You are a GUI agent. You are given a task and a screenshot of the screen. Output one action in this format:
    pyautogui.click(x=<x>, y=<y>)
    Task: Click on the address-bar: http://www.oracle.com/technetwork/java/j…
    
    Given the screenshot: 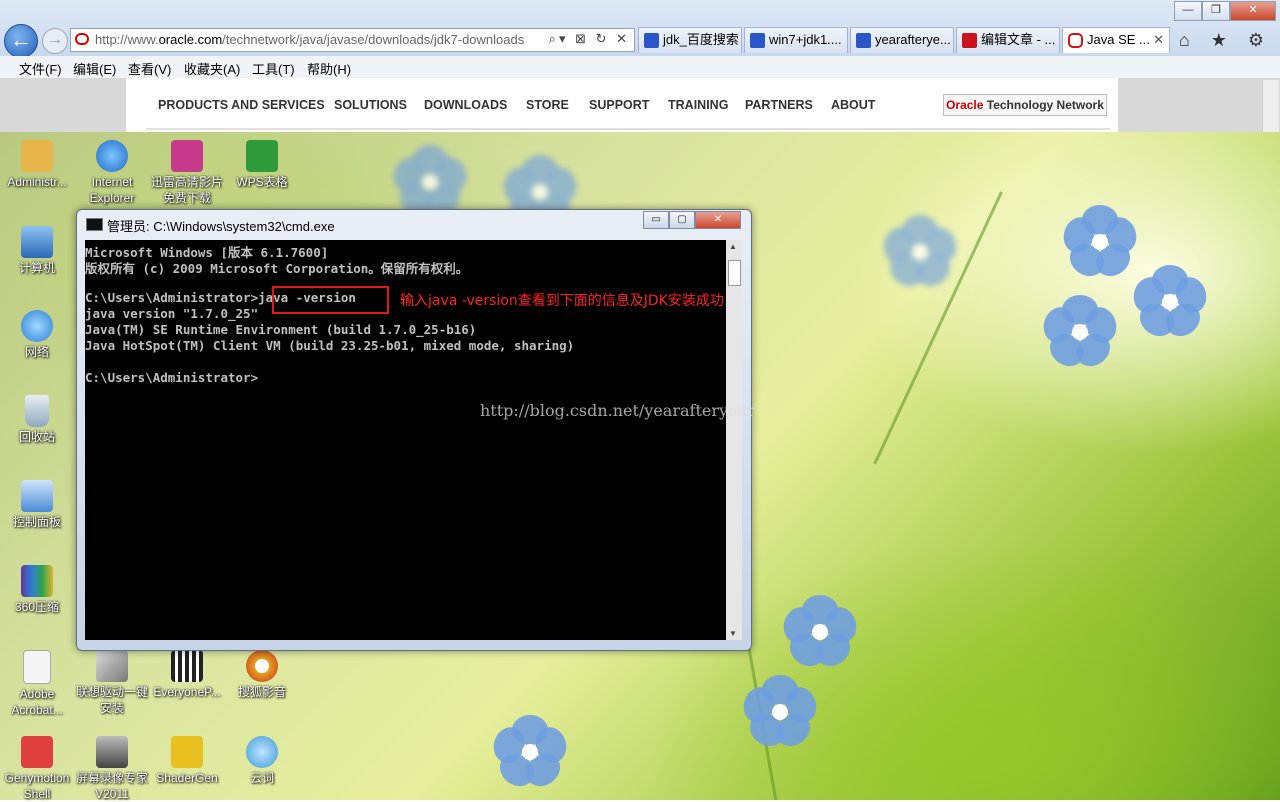 What is the action you would take?
    pyautogui.click(x=352, y=40)
    